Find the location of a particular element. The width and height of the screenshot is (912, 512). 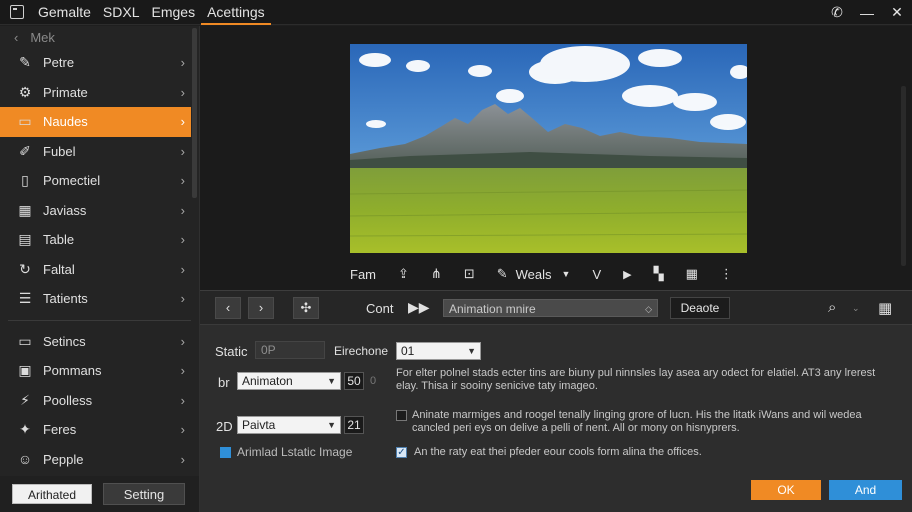

layout-icon: ▚ is located at coordinates (659, 274).